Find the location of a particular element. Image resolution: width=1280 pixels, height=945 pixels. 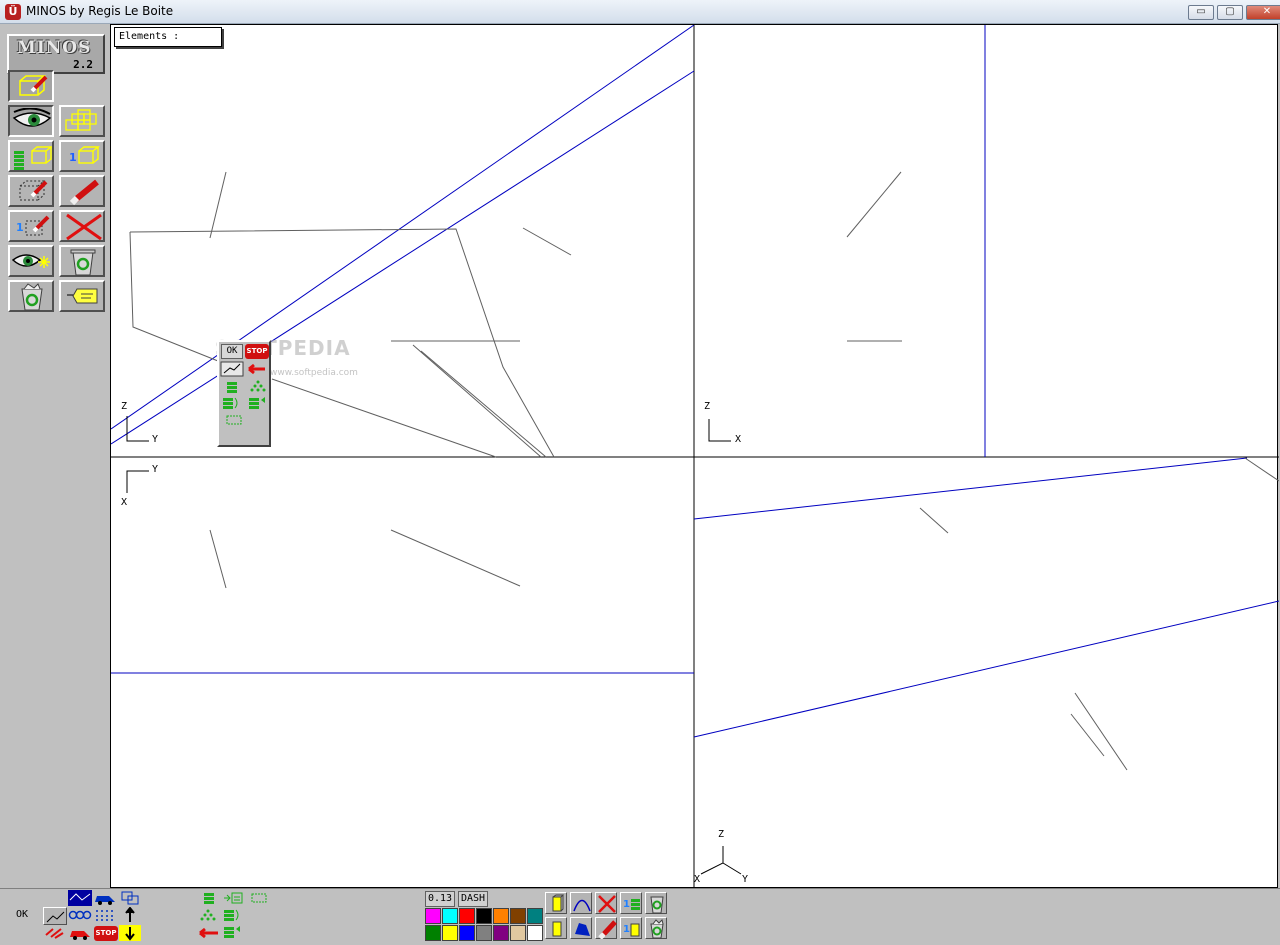

wave-icon is located at coordinates (80, 898).